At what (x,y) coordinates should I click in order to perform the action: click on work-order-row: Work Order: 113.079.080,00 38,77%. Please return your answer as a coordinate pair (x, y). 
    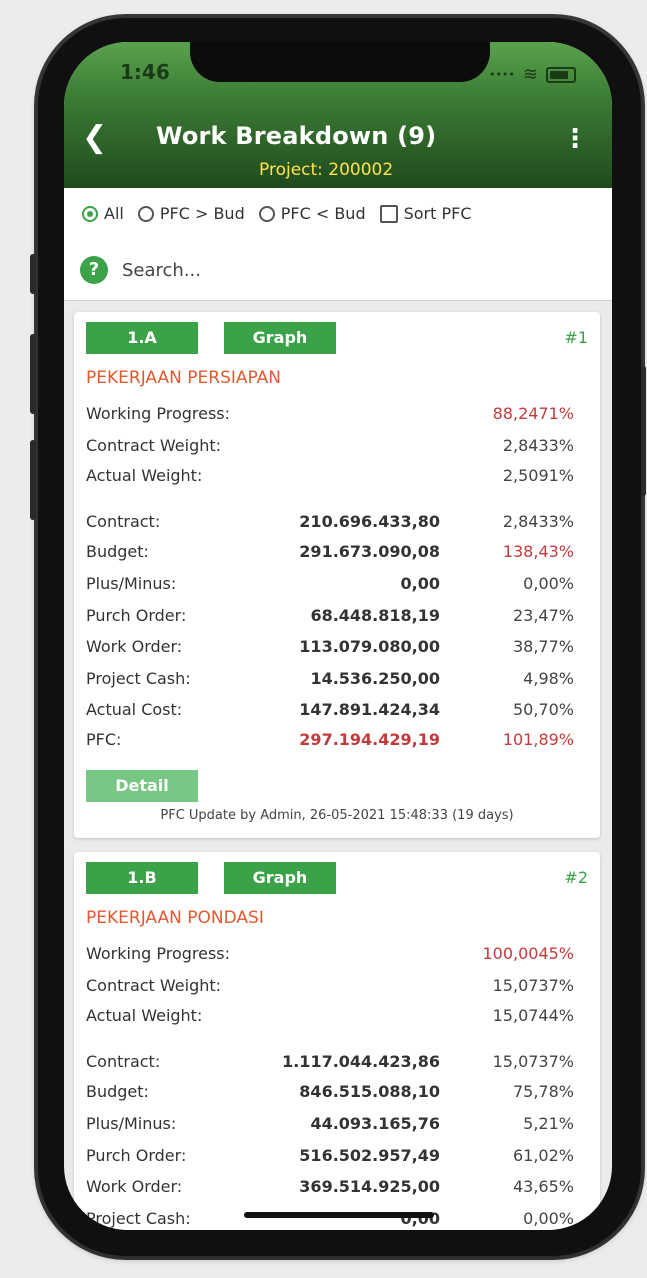
    Looking at the image, I should click on (337, 648).